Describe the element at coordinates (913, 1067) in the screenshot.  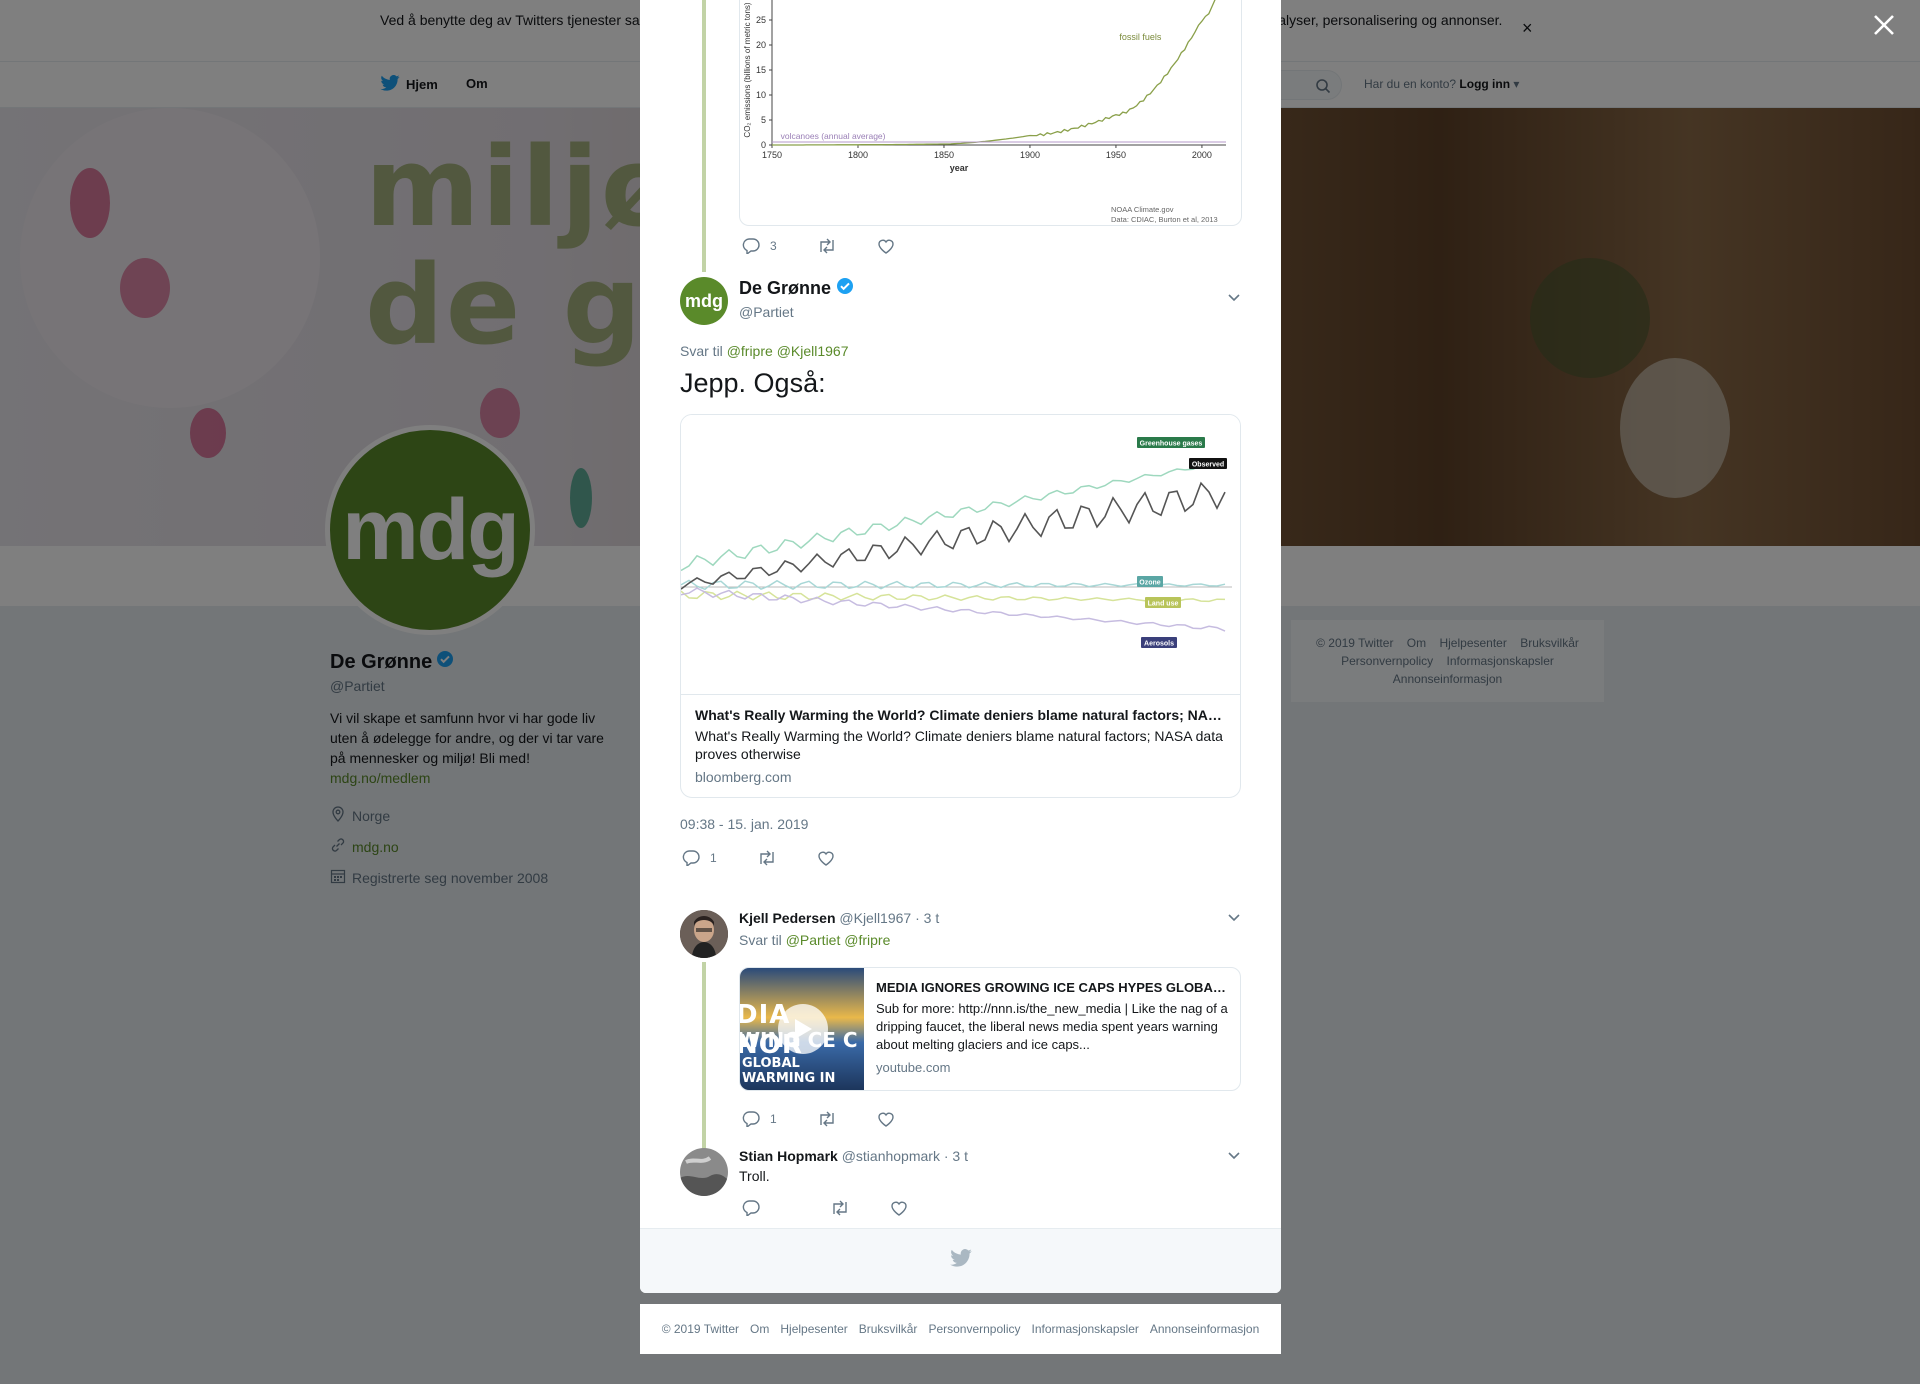
I see `video-card-domain: youtube.com` at that location.